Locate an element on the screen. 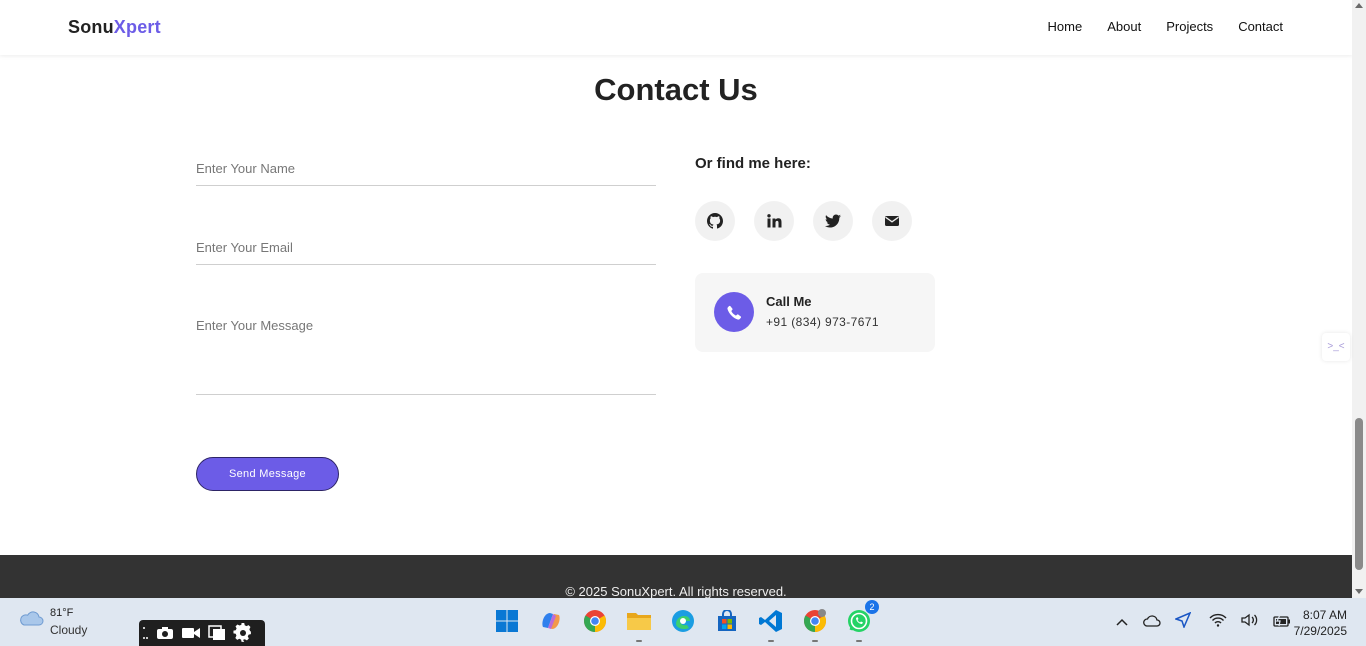  windows-taskbar: 81°F Cloudy 2 8:07 AM 7/29/2025 is located at coordinates (683, 622).